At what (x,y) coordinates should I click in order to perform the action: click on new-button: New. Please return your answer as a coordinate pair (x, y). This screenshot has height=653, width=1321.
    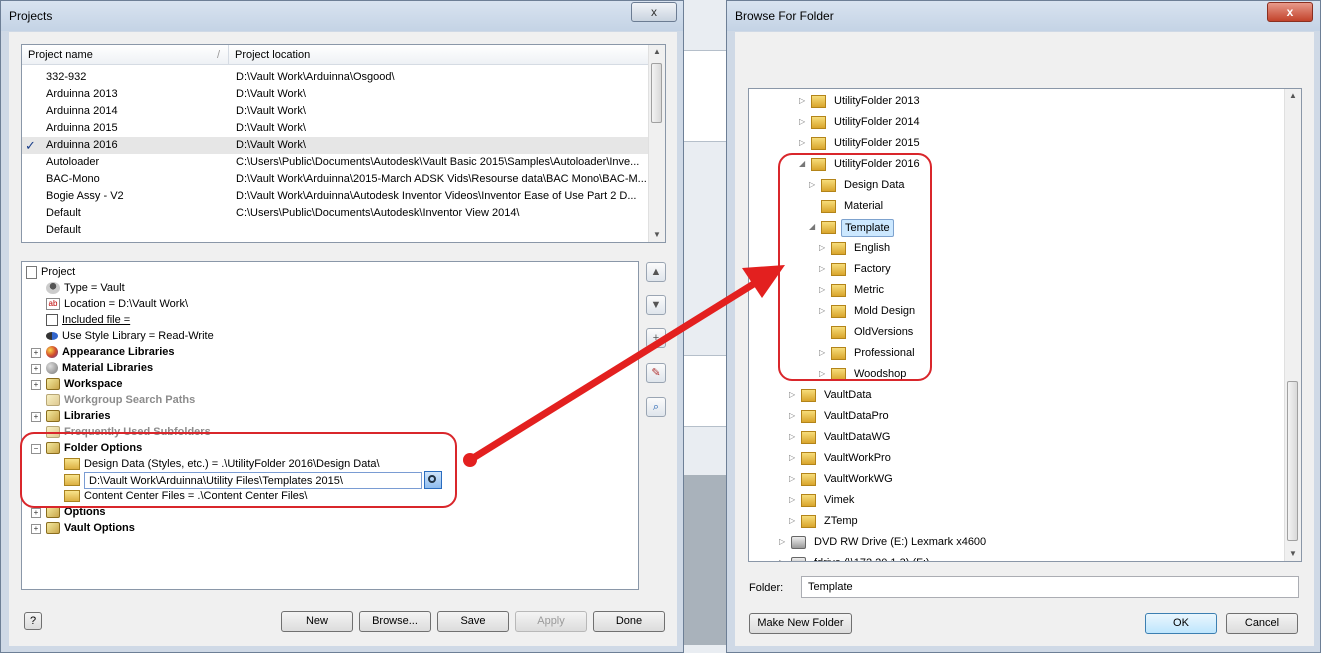
    Looking at the image, I should click on (317, 621).